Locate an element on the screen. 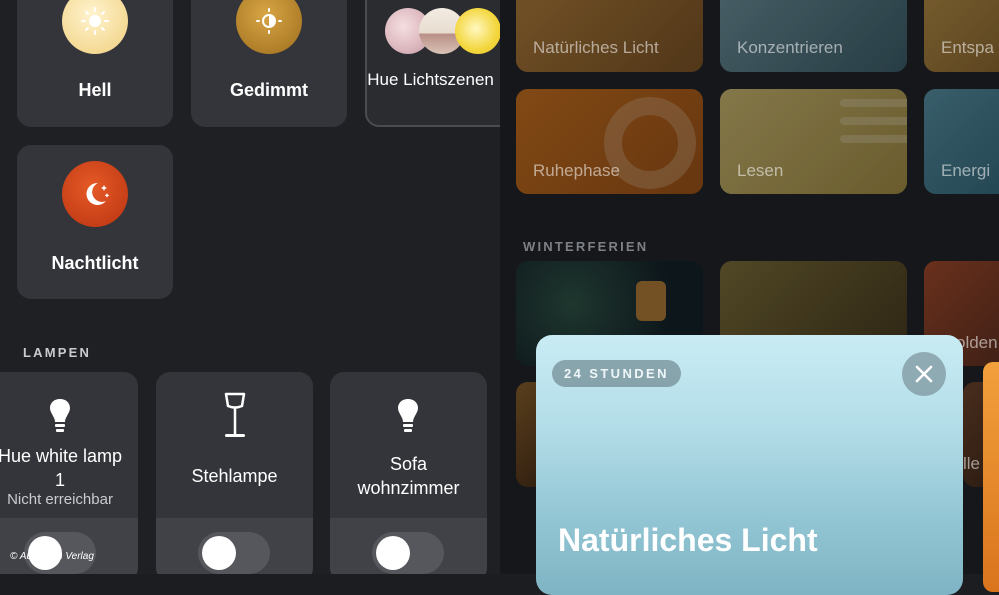  scene-gallery-icon is located at coordinates (442, 32).